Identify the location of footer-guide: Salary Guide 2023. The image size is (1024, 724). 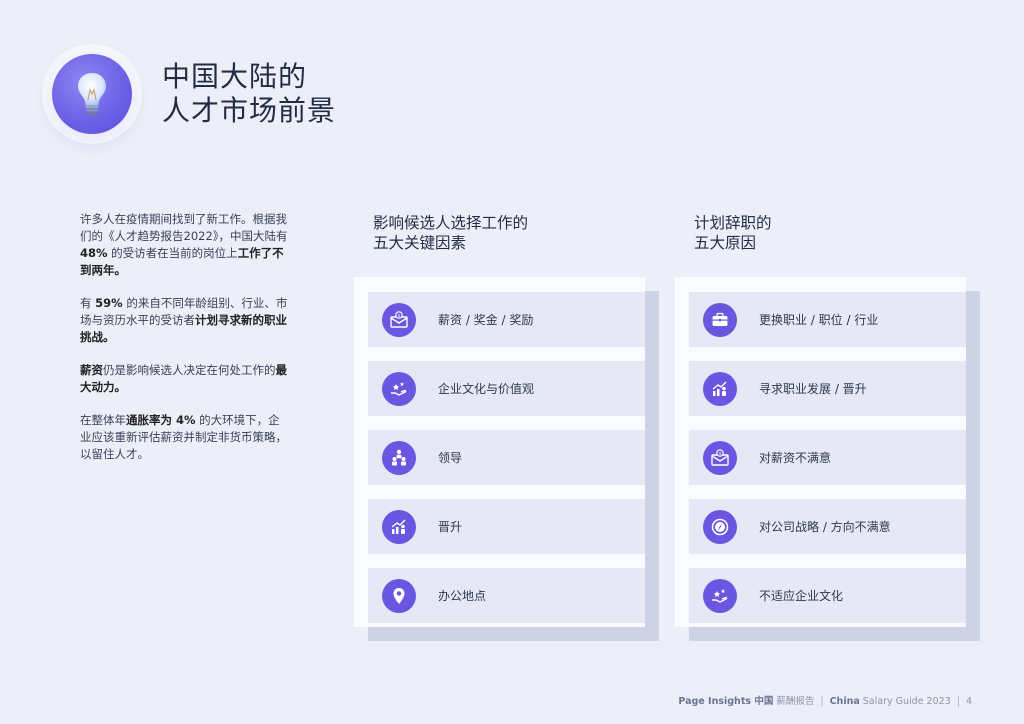
(906, 701).